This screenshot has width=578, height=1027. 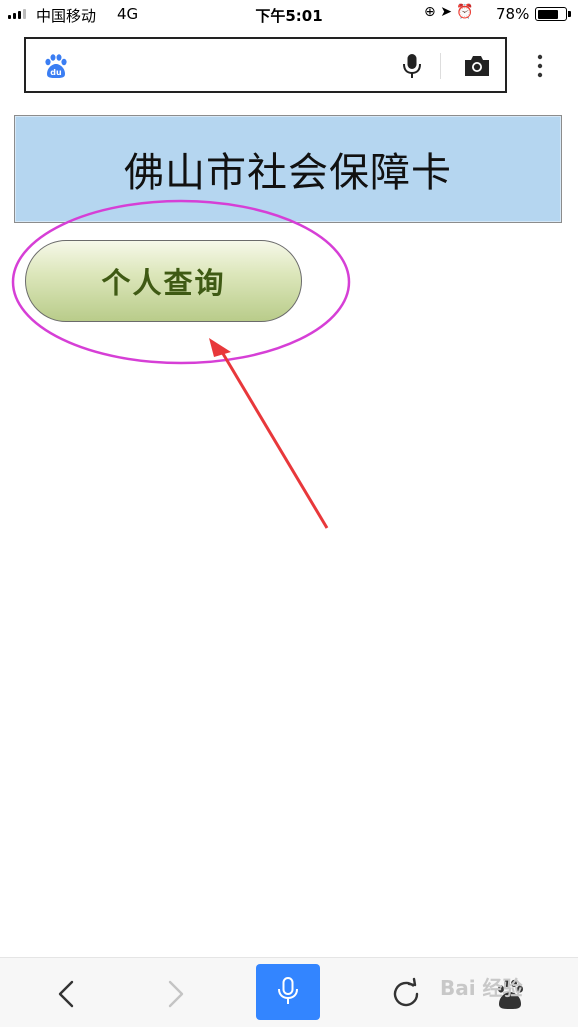 What do you see at coordinates (446, 12) in the screenshot?
I see `location-icon: ➤` at bounding box center [446, 12].